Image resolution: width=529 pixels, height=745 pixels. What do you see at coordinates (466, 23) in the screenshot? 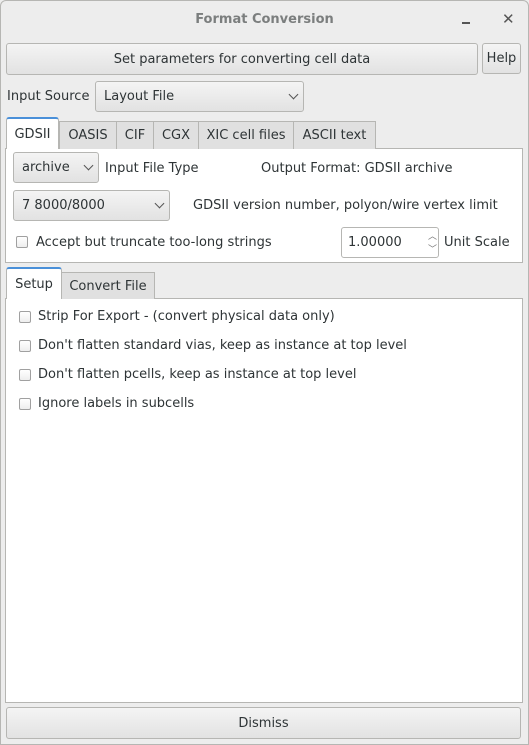
I see `minimize-icon` at bounding box center [466, 23].